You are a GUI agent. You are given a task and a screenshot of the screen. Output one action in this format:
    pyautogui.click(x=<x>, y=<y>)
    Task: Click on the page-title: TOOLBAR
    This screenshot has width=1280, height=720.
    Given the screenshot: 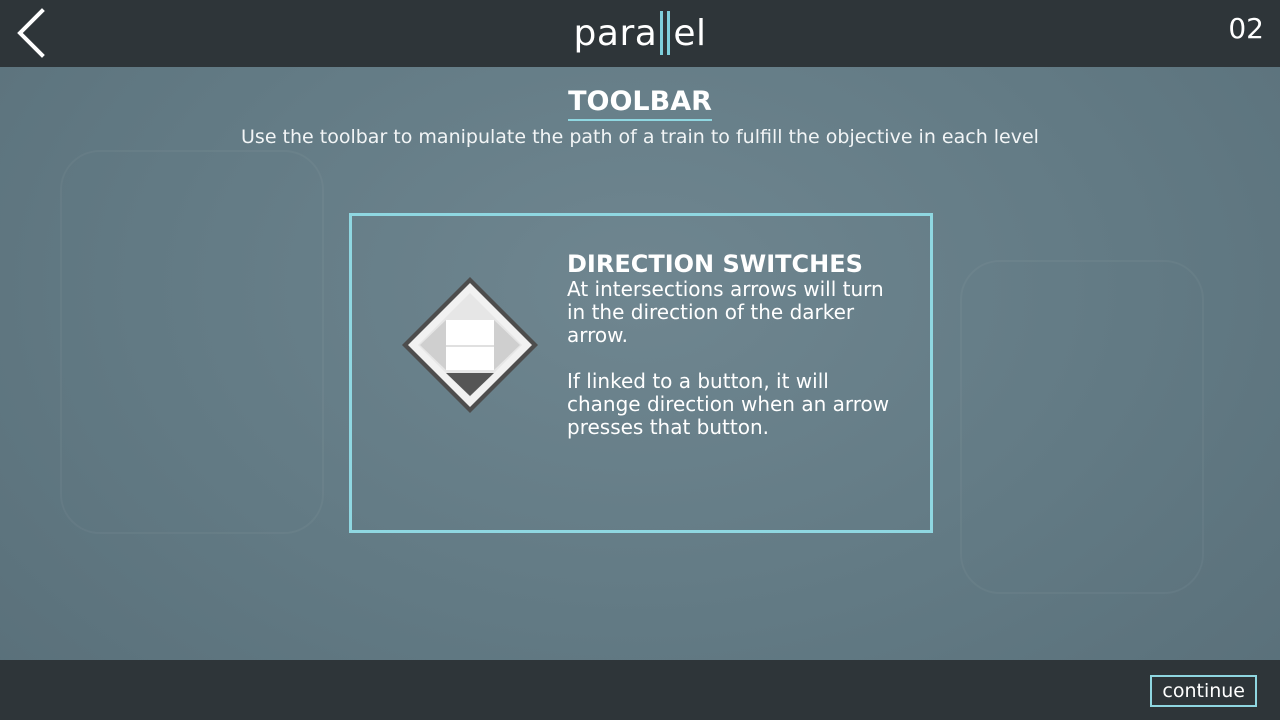 What is the action you would take?
    pyautogui.click(x=640, y=103)
    